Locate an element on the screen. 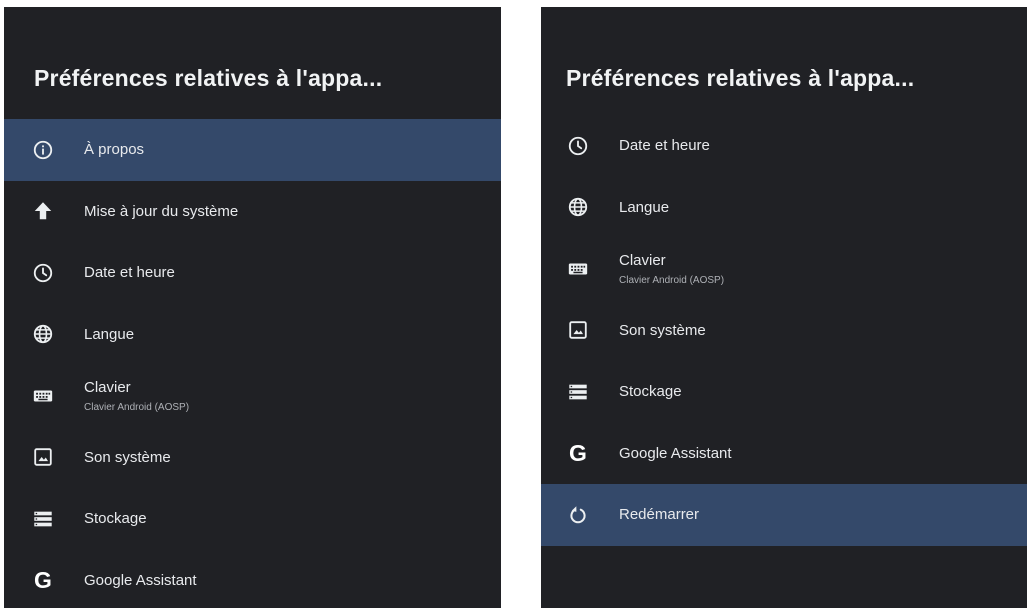 The image size is (1027, 608). menu-item-a-propos: À propos is located at coordinates (252, 150).